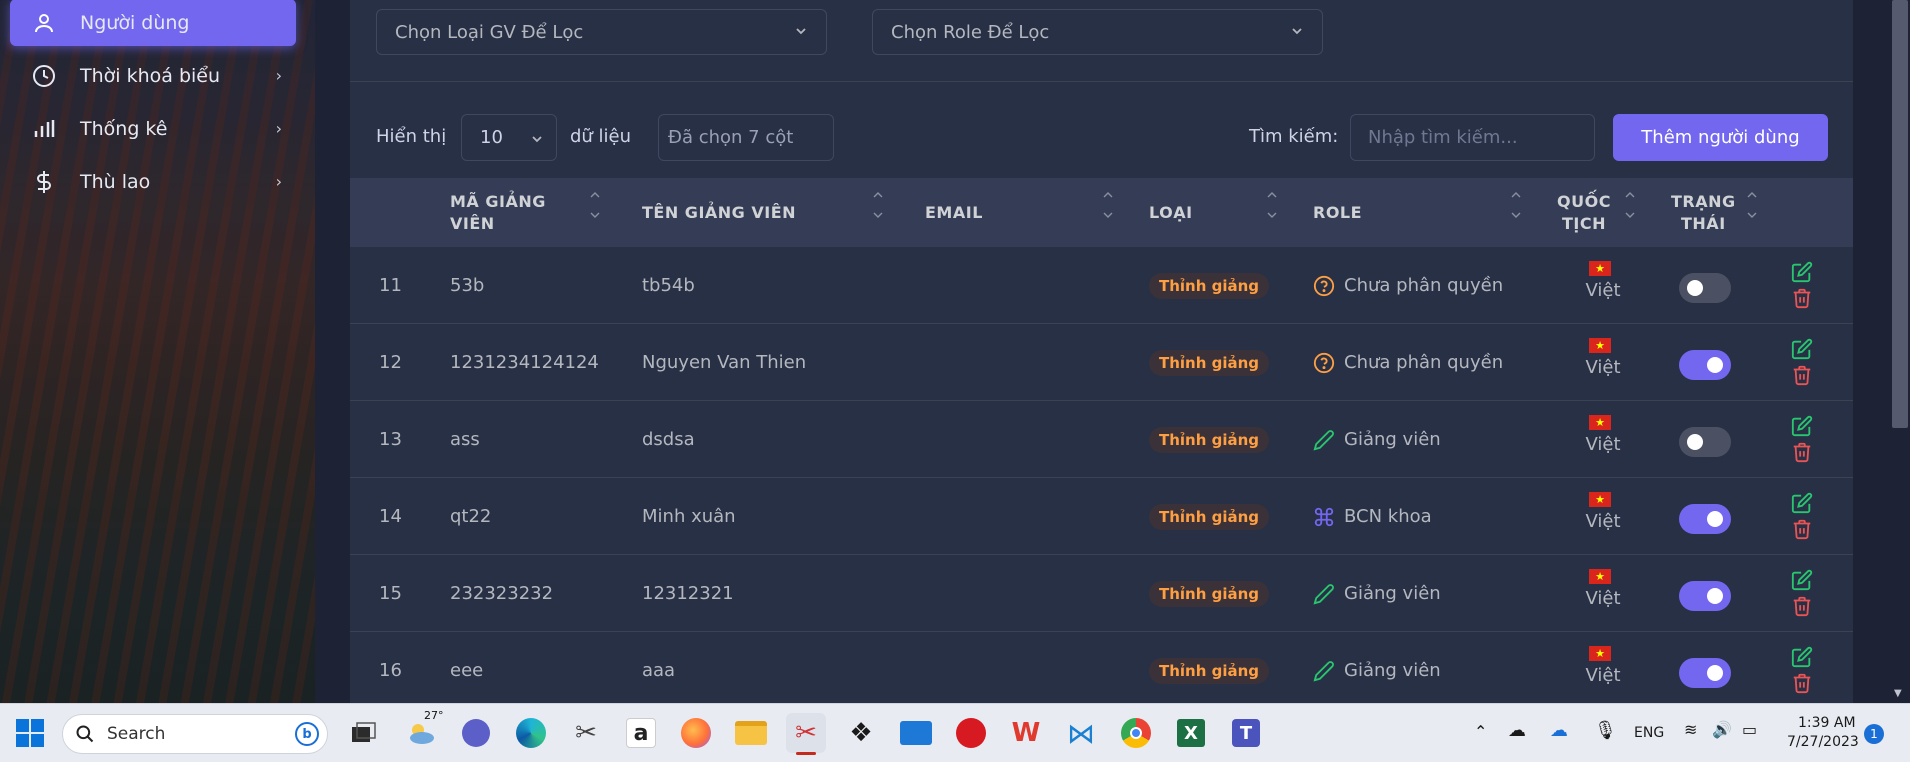  I want to click on type-filter-select: Chọn Loại GV Để Lọc, so click(601, 32).